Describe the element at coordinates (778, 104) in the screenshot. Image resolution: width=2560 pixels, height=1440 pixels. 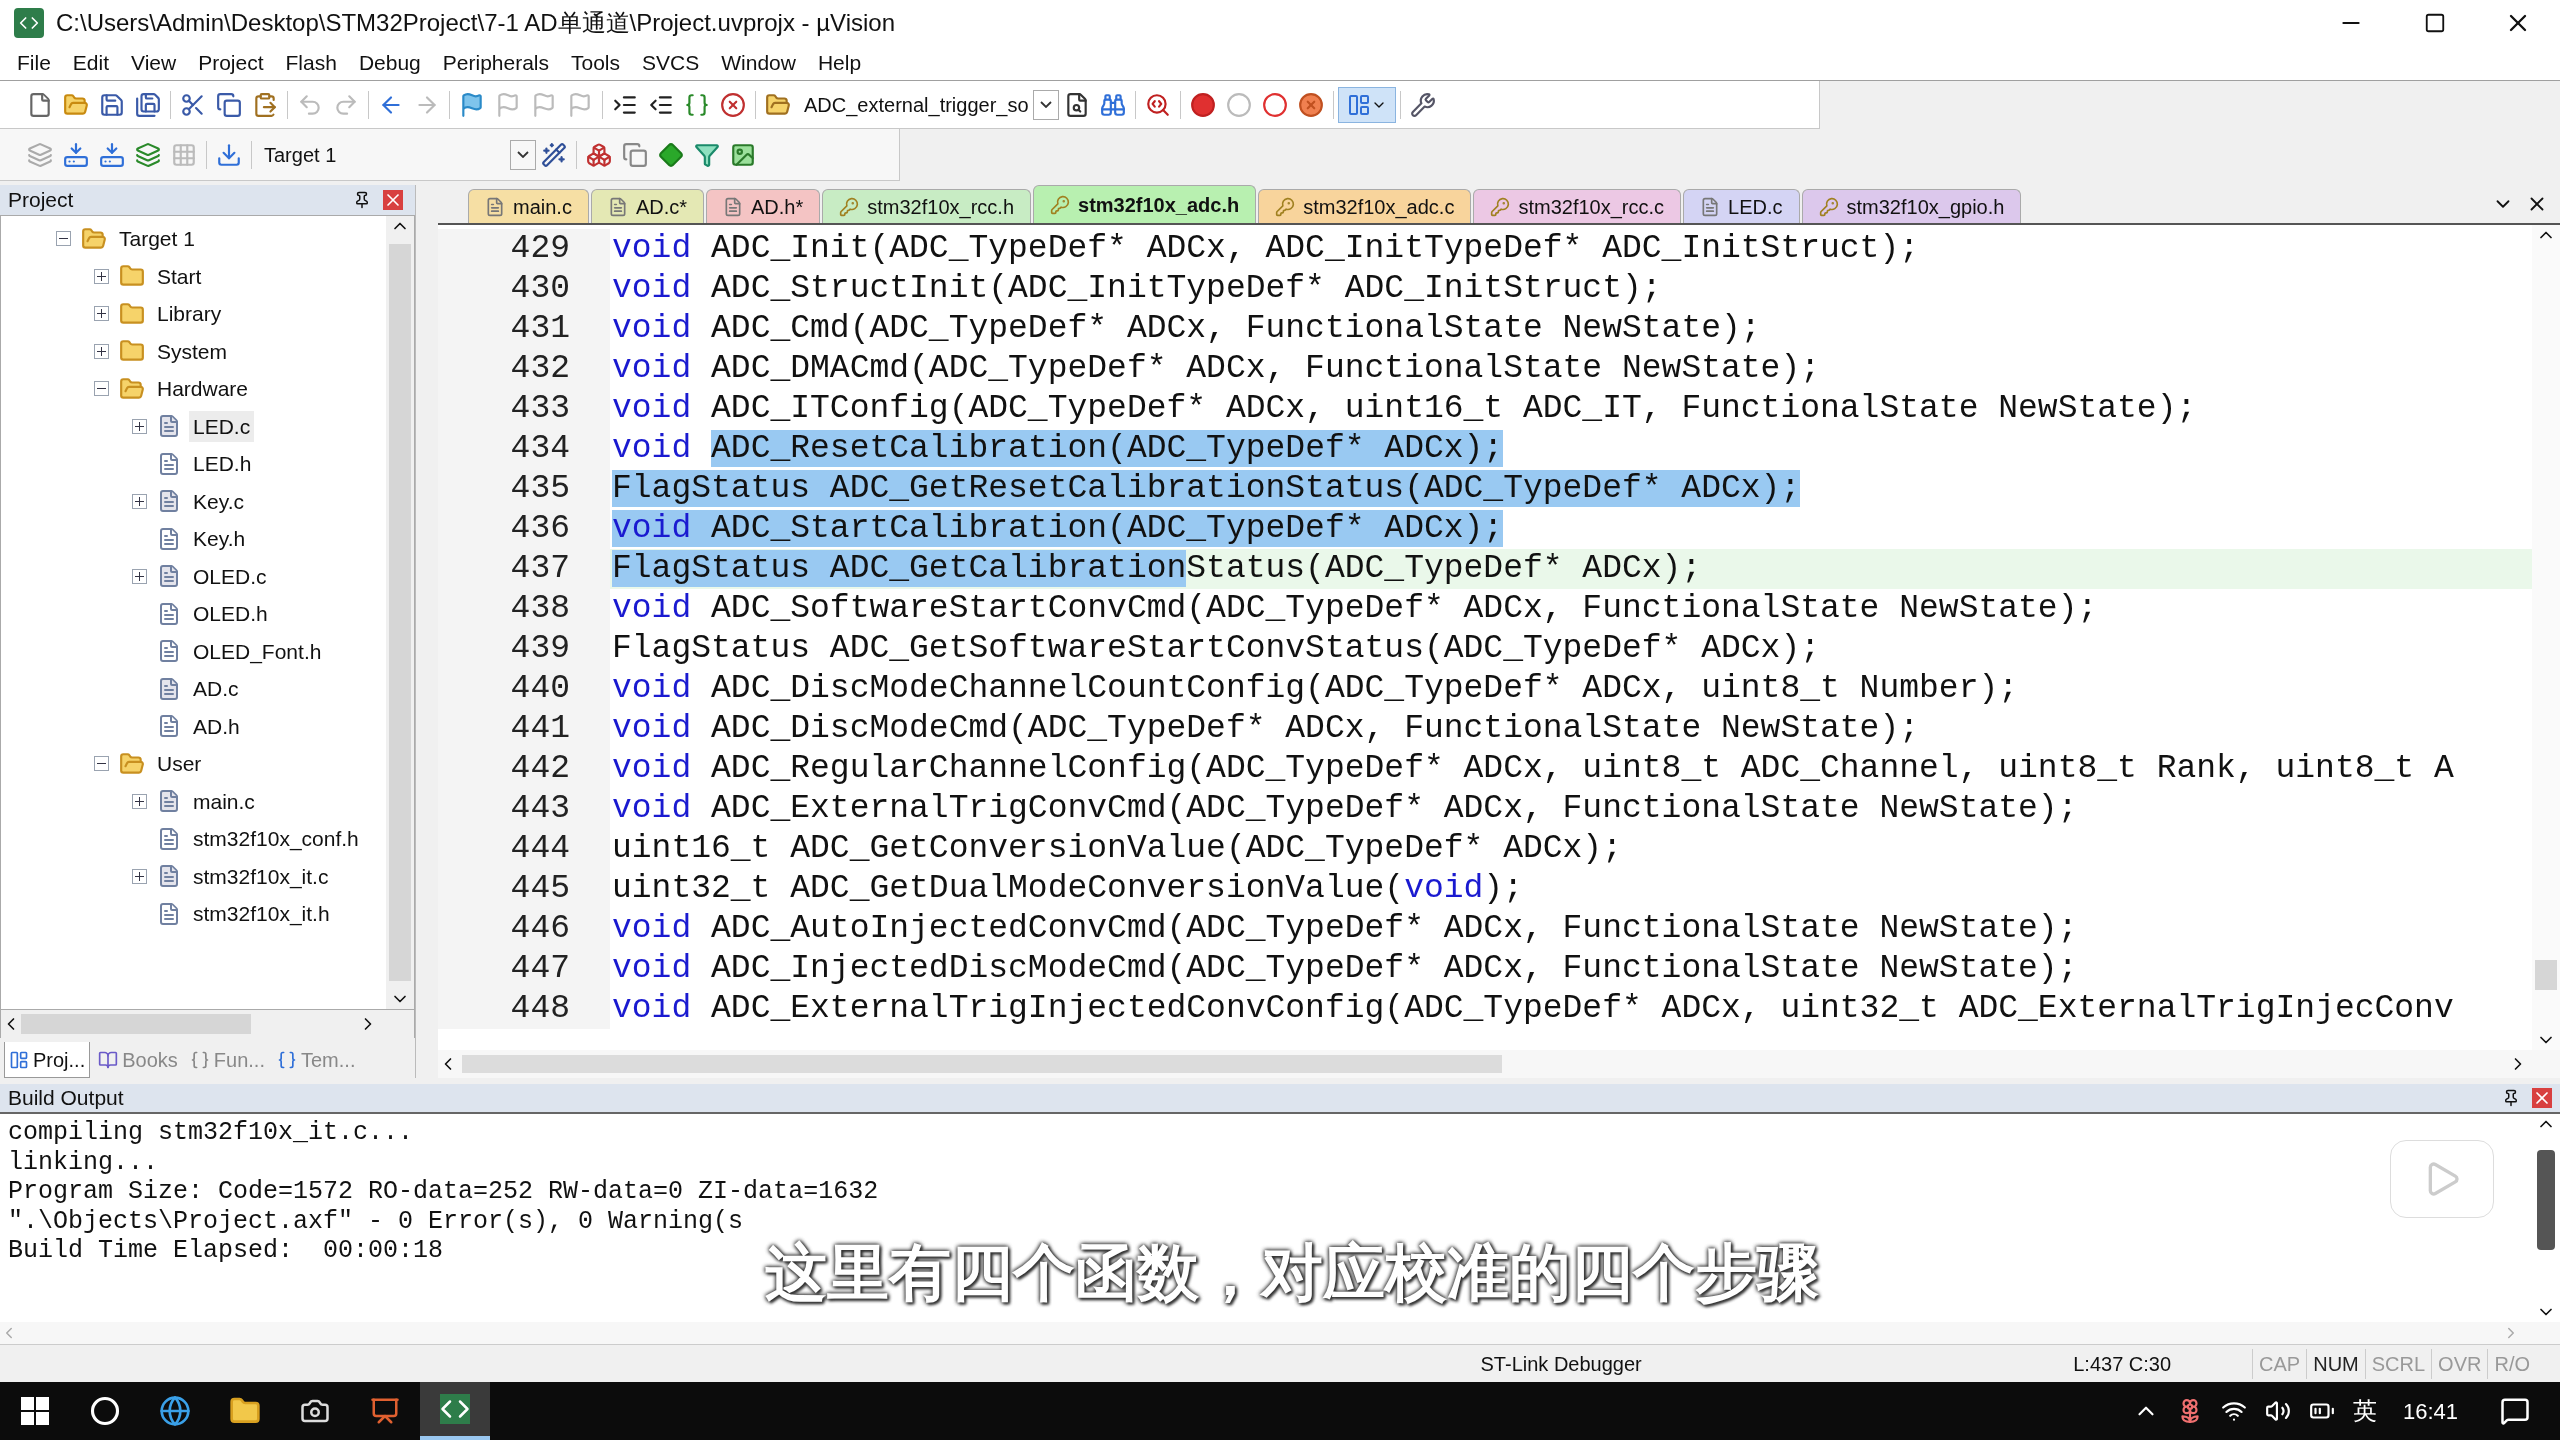
I see `find-in-files-icon` at that location.